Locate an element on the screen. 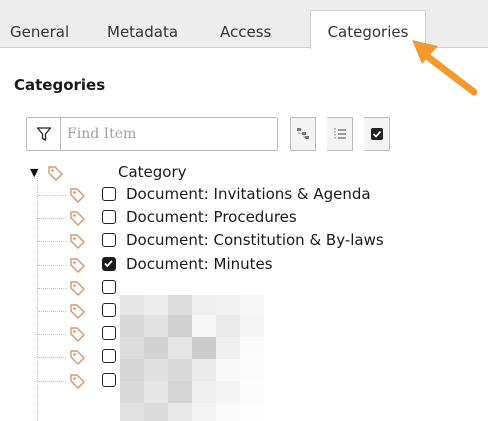  find-item-input is located at coordinates (167, 134).